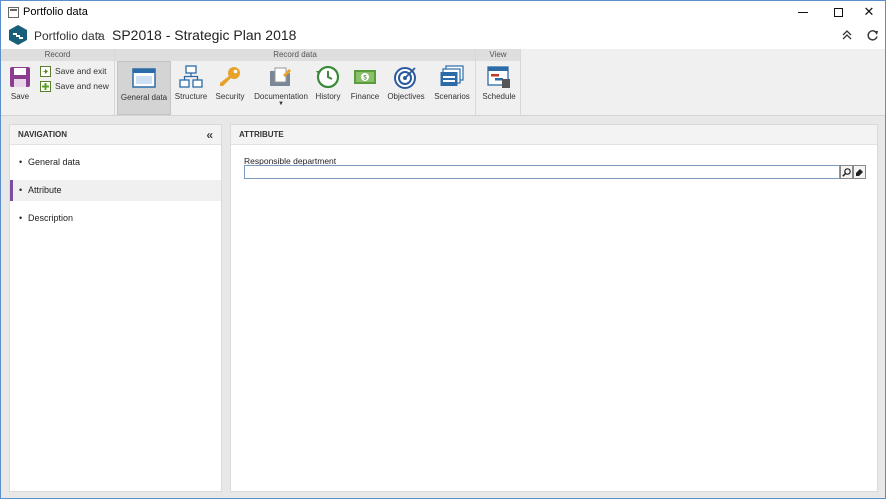 The image size is (886, 499). What do you see at coordinates (261, 134) in the screenshot?
I see `attribute-title: ATTRIBUTE` at bounding box center [261, 134].